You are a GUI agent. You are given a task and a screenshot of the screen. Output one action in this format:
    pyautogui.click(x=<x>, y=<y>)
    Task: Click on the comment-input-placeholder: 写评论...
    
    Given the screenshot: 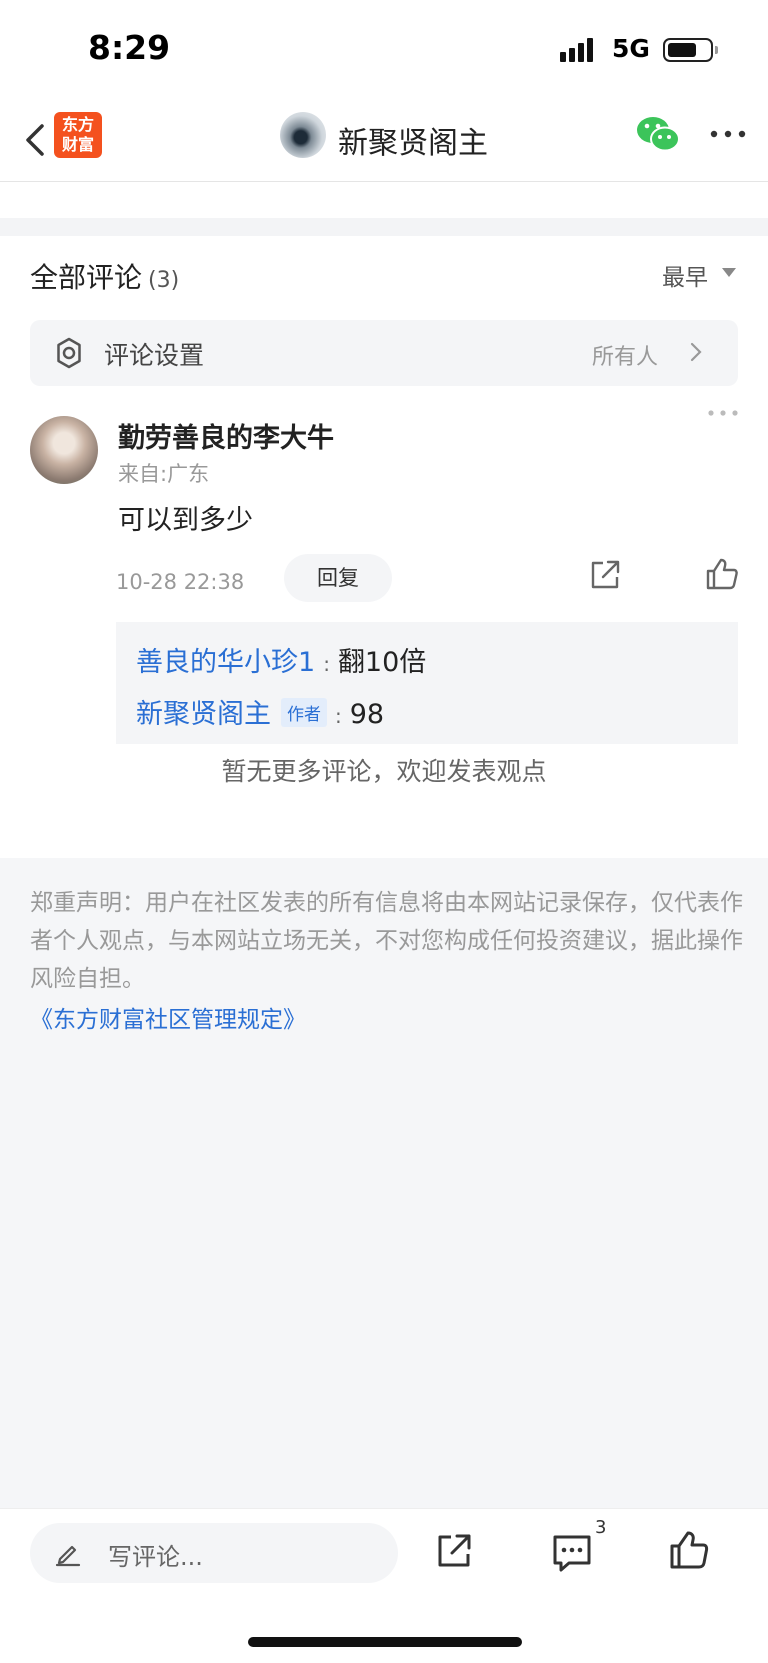 What is the action you would take?
    pyautogui.click(x=155, y=1557)
    